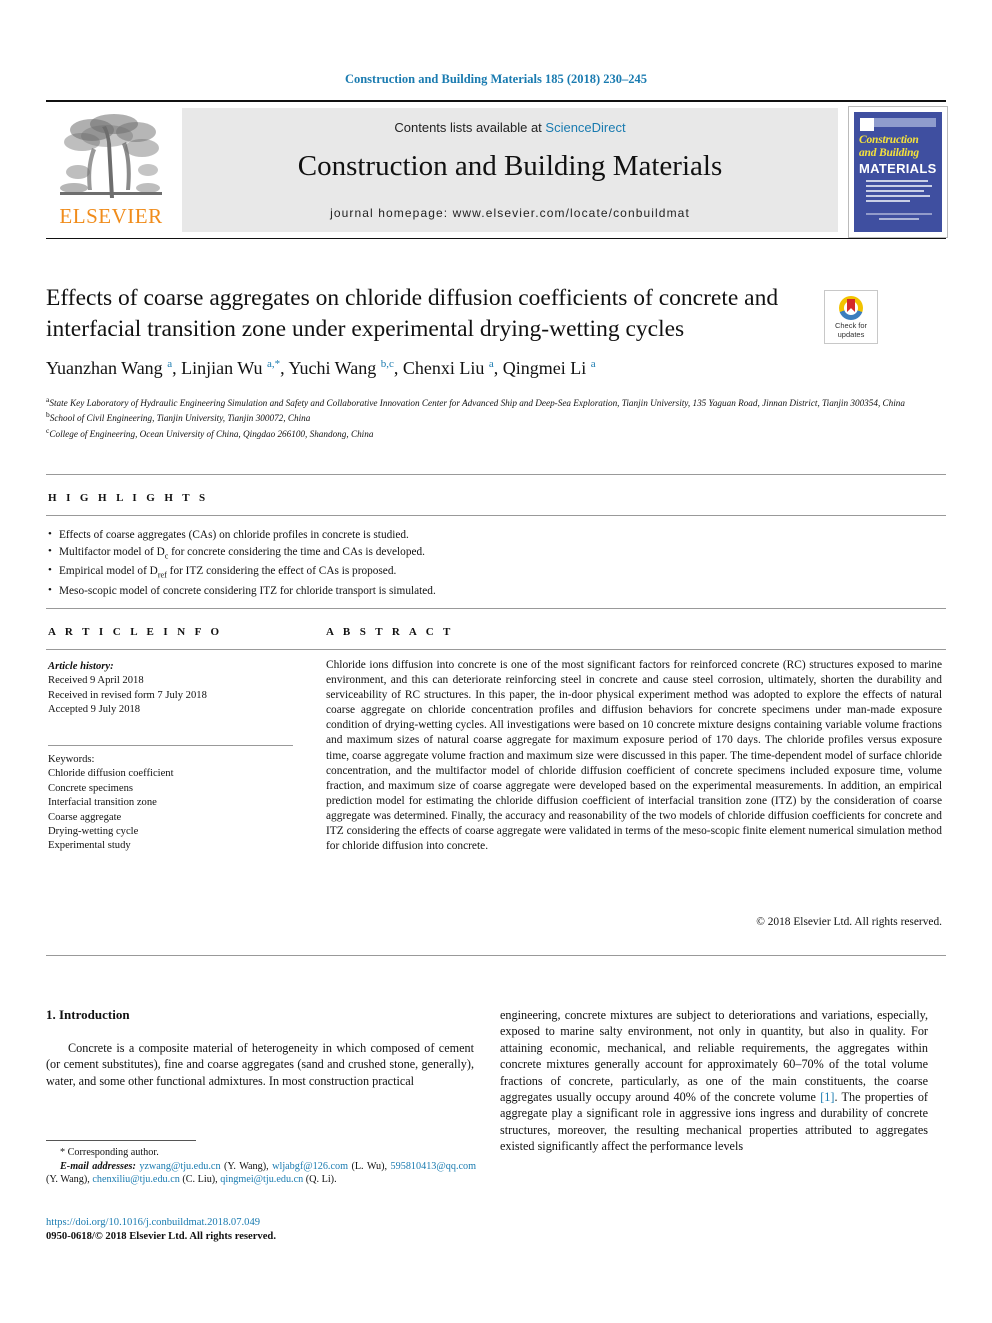 The height and width of the screenshot is (1323, 992). What do you see at coordinates (496, 101) in the screenshot?
I see `masthead-top-rule` at bounding box center [496, 101].